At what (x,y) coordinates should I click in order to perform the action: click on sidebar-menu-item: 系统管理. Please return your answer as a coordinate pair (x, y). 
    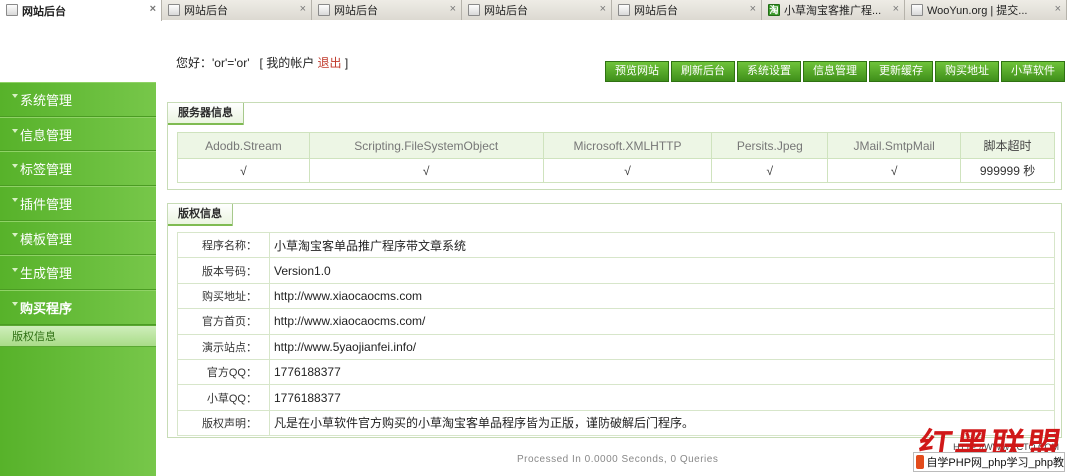
    Looking at the image, I should click on (78, 99).